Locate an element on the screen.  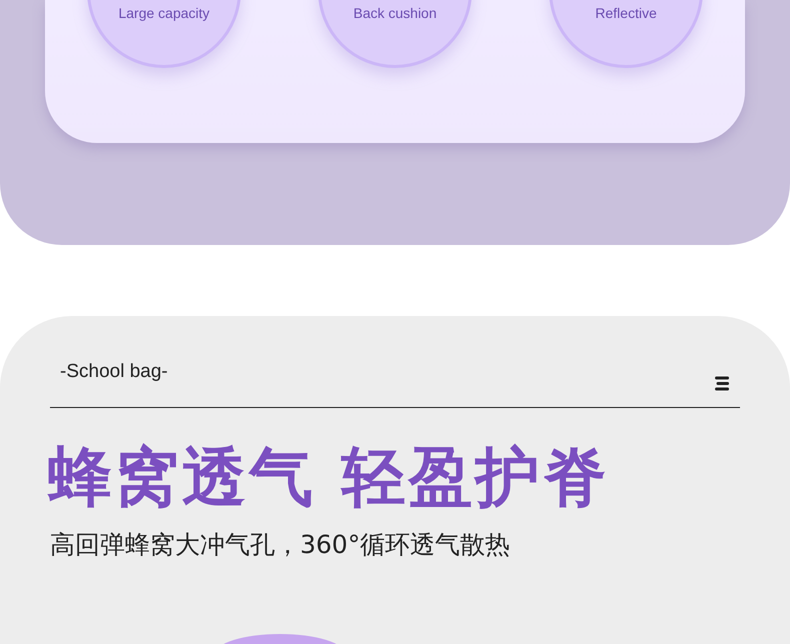
section-label: -School bag- is located at coordinates (114, 372).